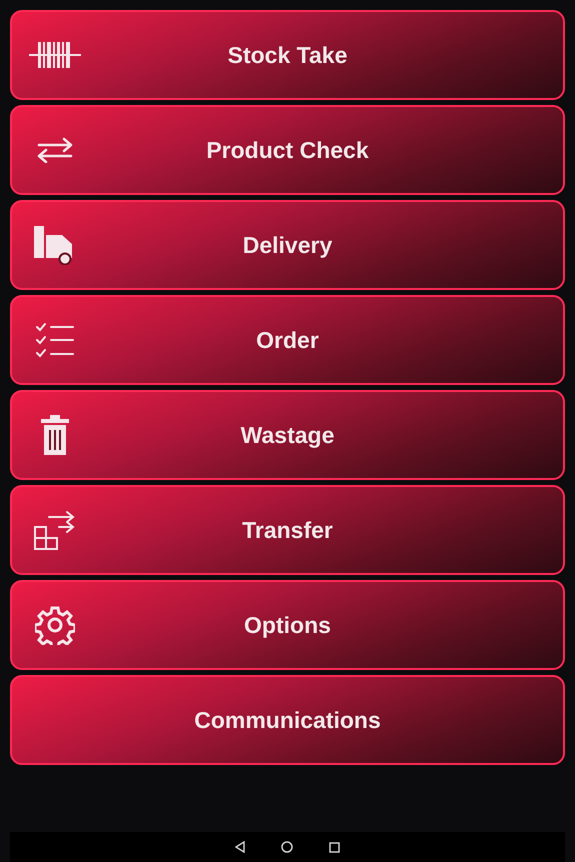  What do you see at coordinates (287, 340) in the screenshot?
I see `menu-button: Order` at bounding box center [287, 340].